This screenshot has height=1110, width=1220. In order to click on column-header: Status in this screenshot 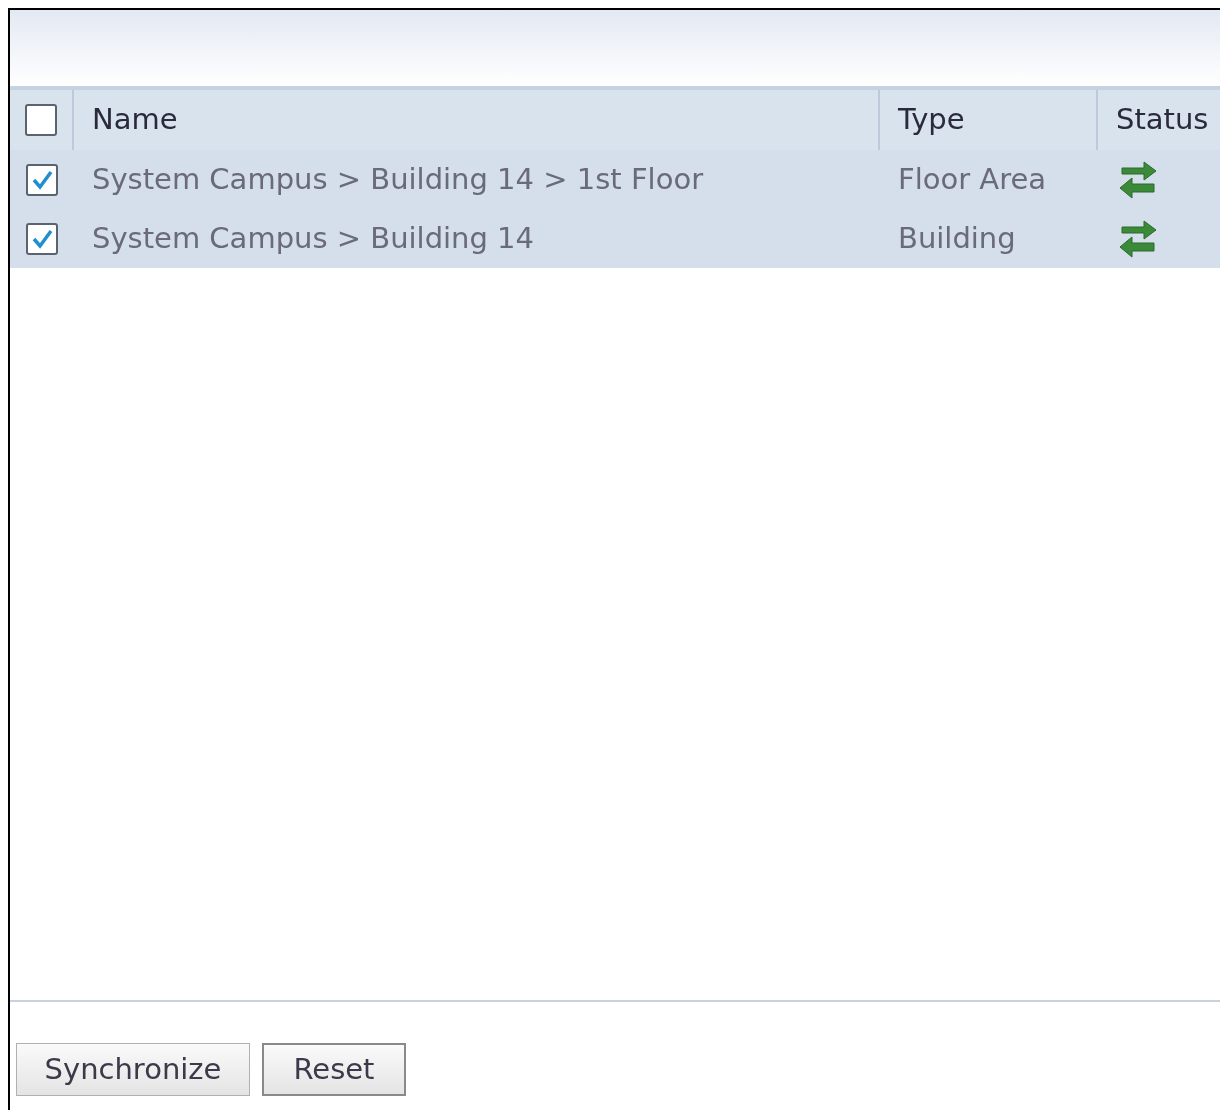, I will do `click(1159, 120)`.